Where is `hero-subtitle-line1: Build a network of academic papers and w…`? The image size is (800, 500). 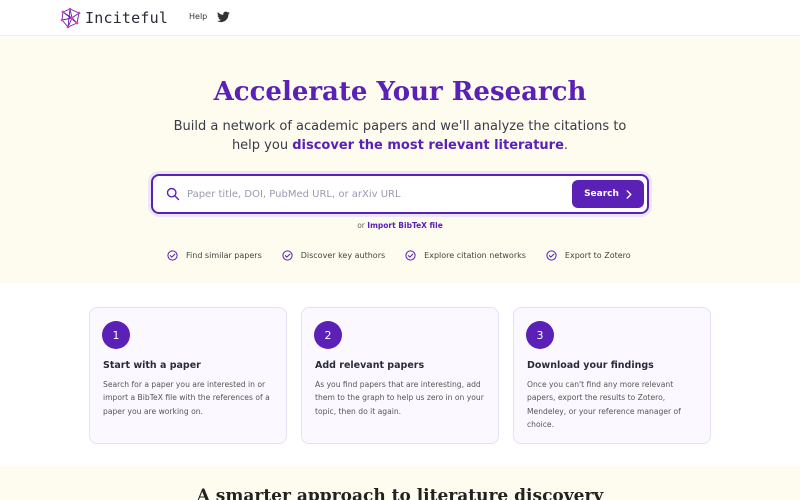 hero-subtitle-line1: Build a network of academic papers and w… is located at coordinates (400, 126).